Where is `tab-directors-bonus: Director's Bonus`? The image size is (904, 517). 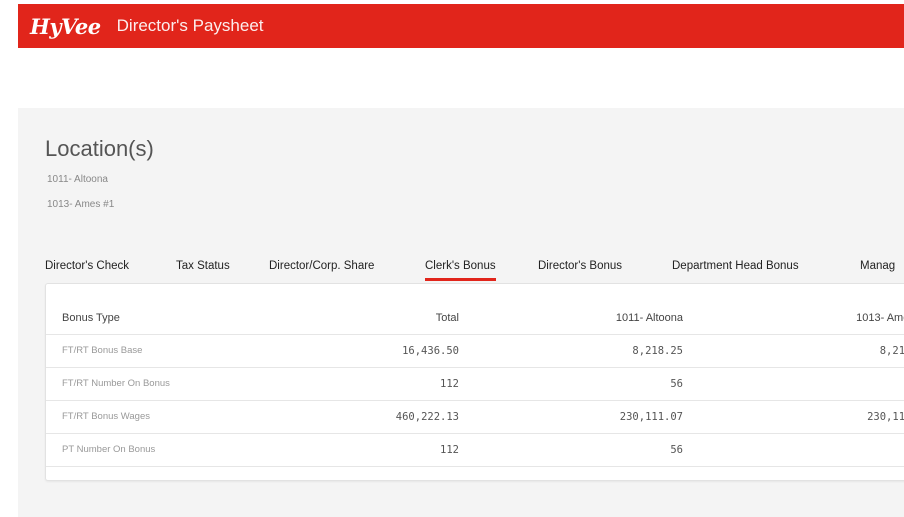 tab-directors-bonus: Director's Bonus is located at coordinates (580, 269).